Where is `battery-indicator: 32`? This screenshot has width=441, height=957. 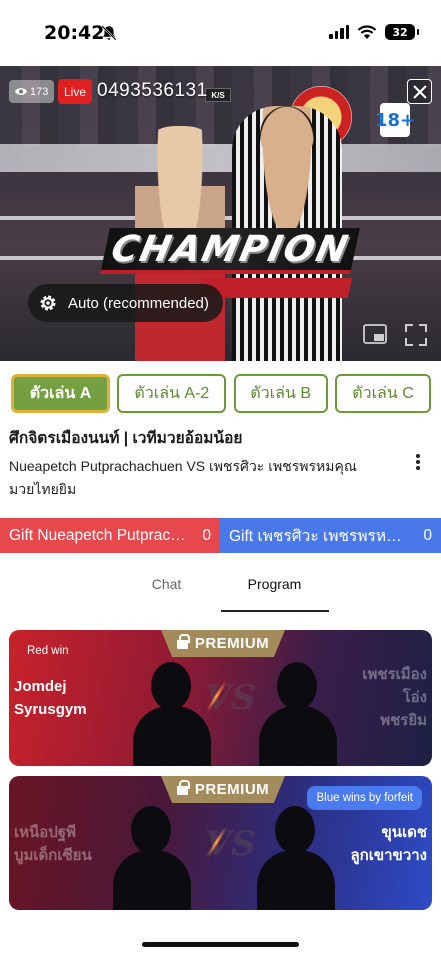
battery-indicator: 32 is located at coordinates (402, 32).